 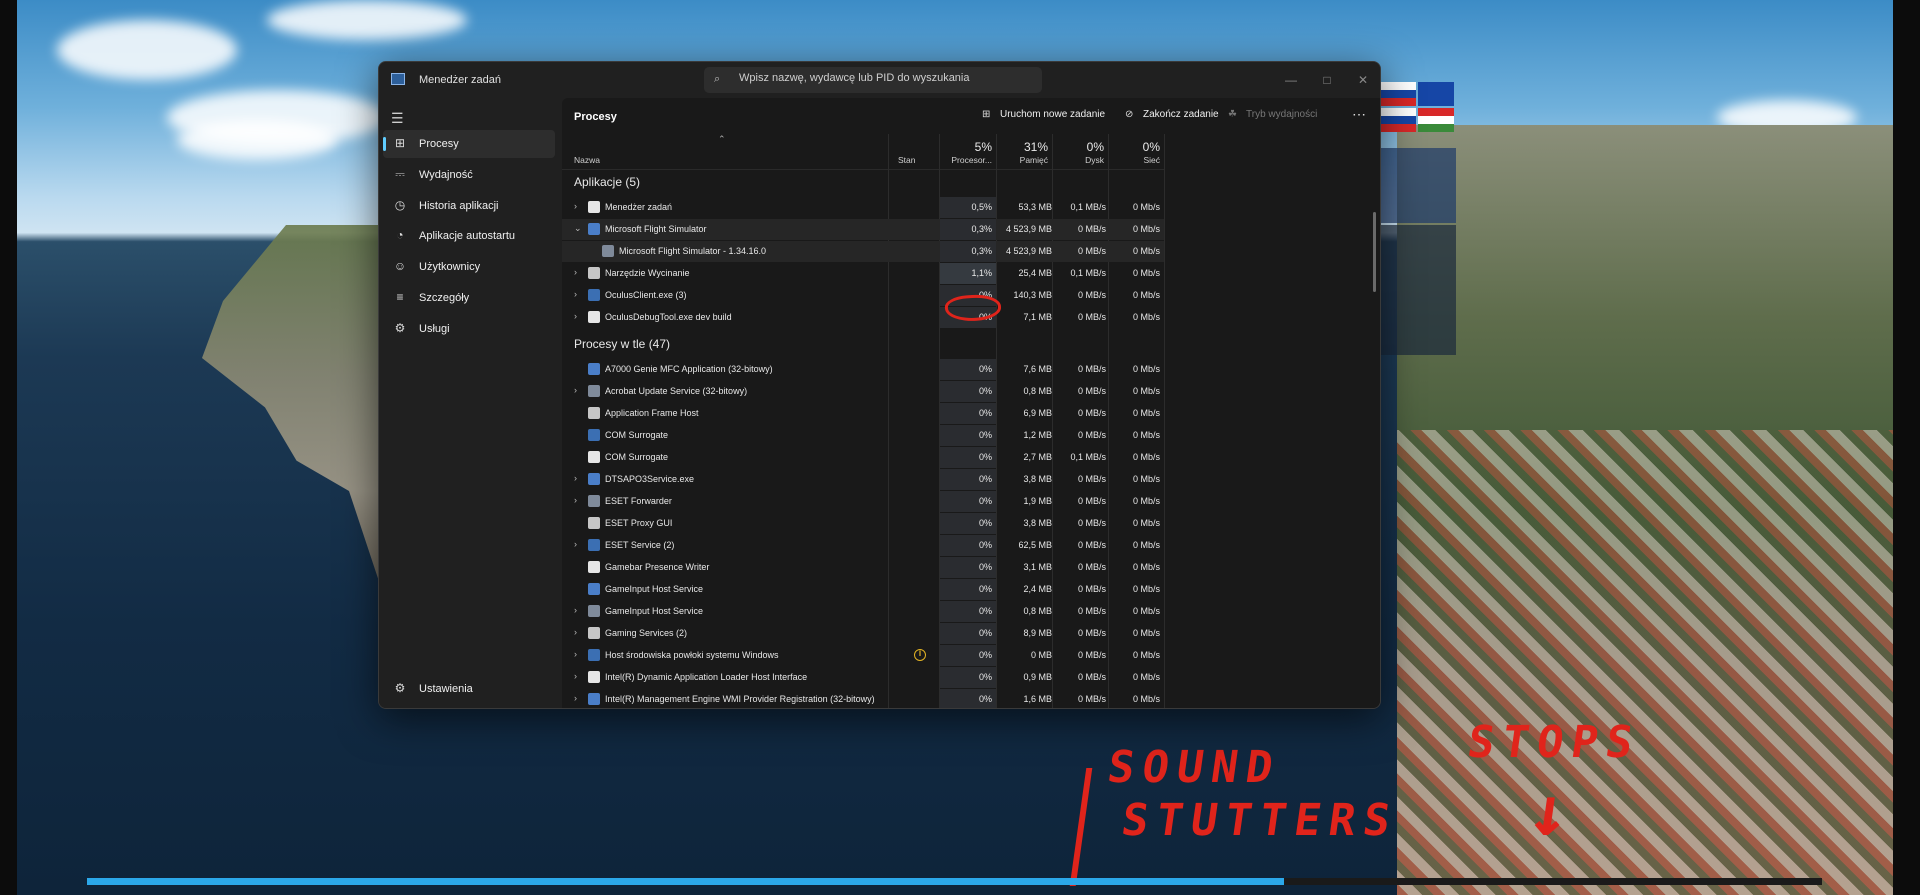 What do you see at coordinates (469, 329) in the screenshot?
I see `sidebar-item-services: ⚙ Usługi` at bounding box center [469, 329].